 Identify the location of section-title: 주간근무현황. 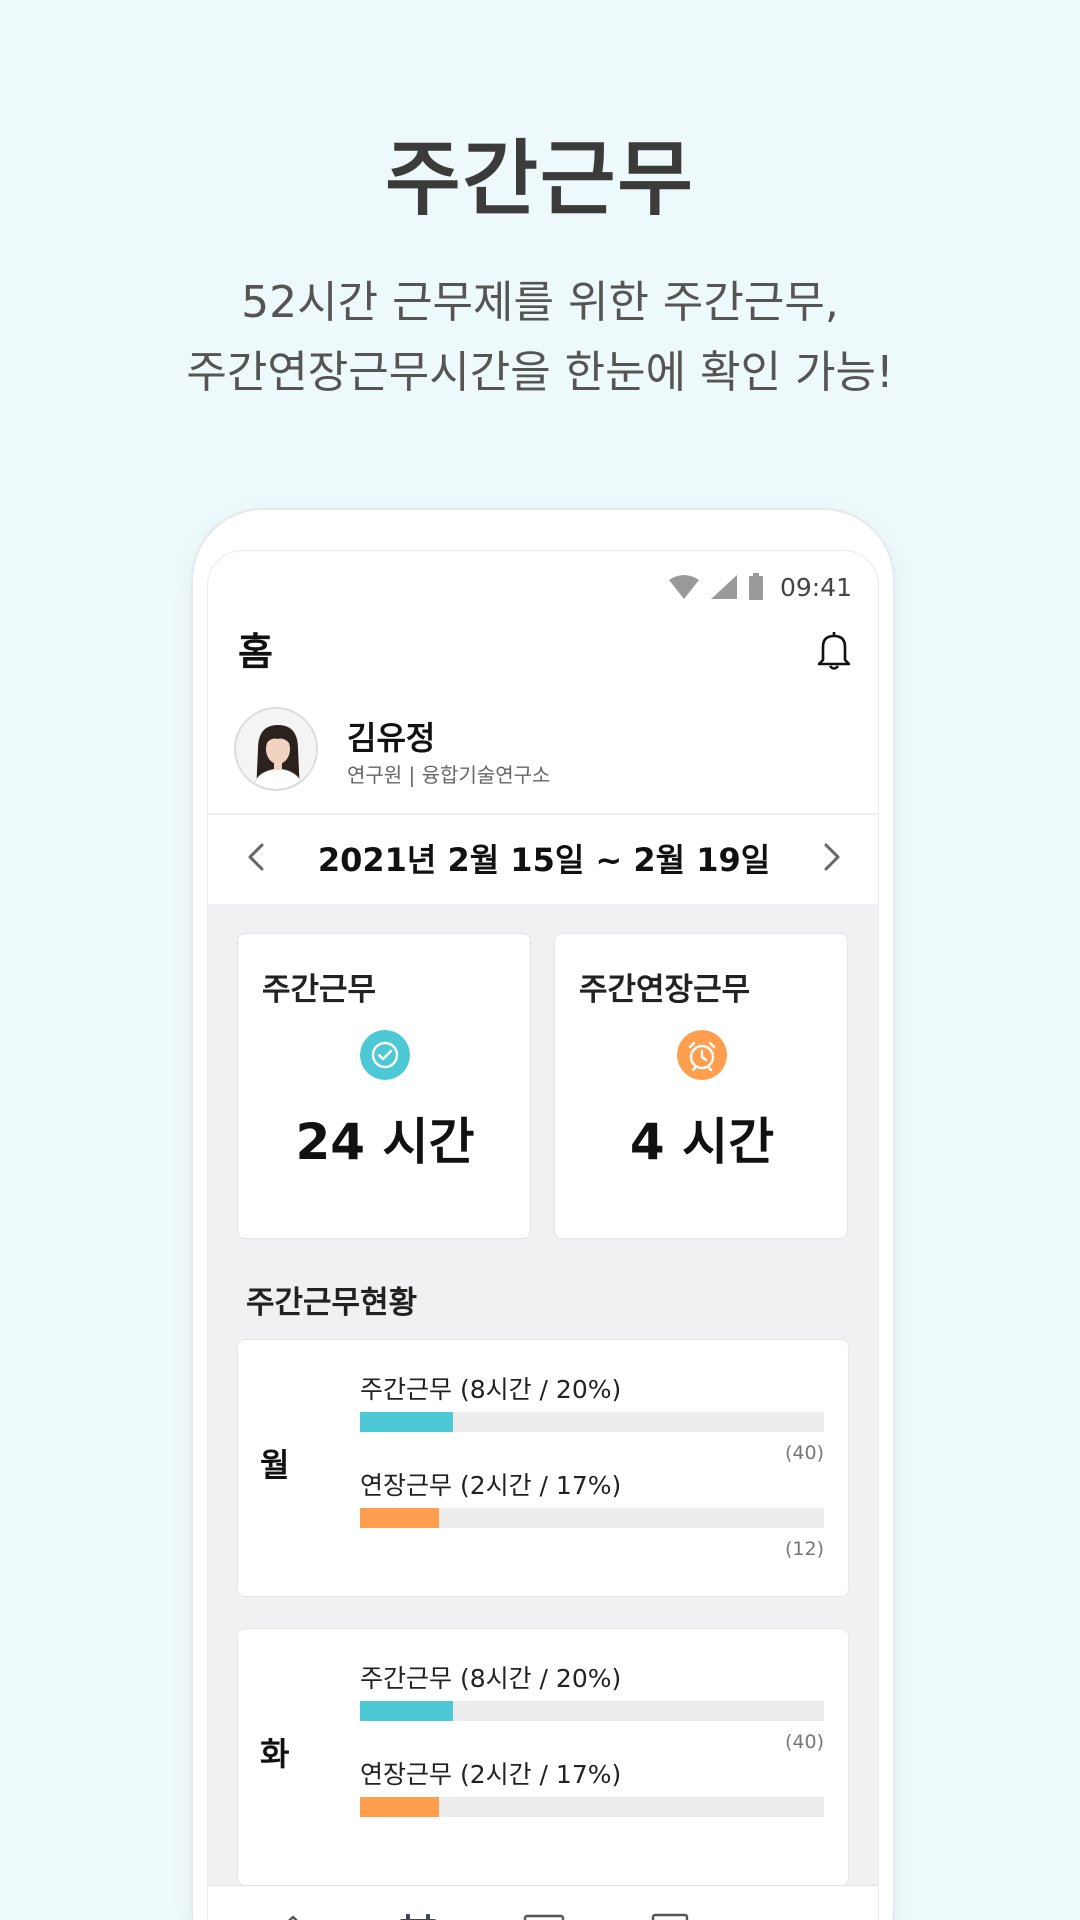
(332, 1303).